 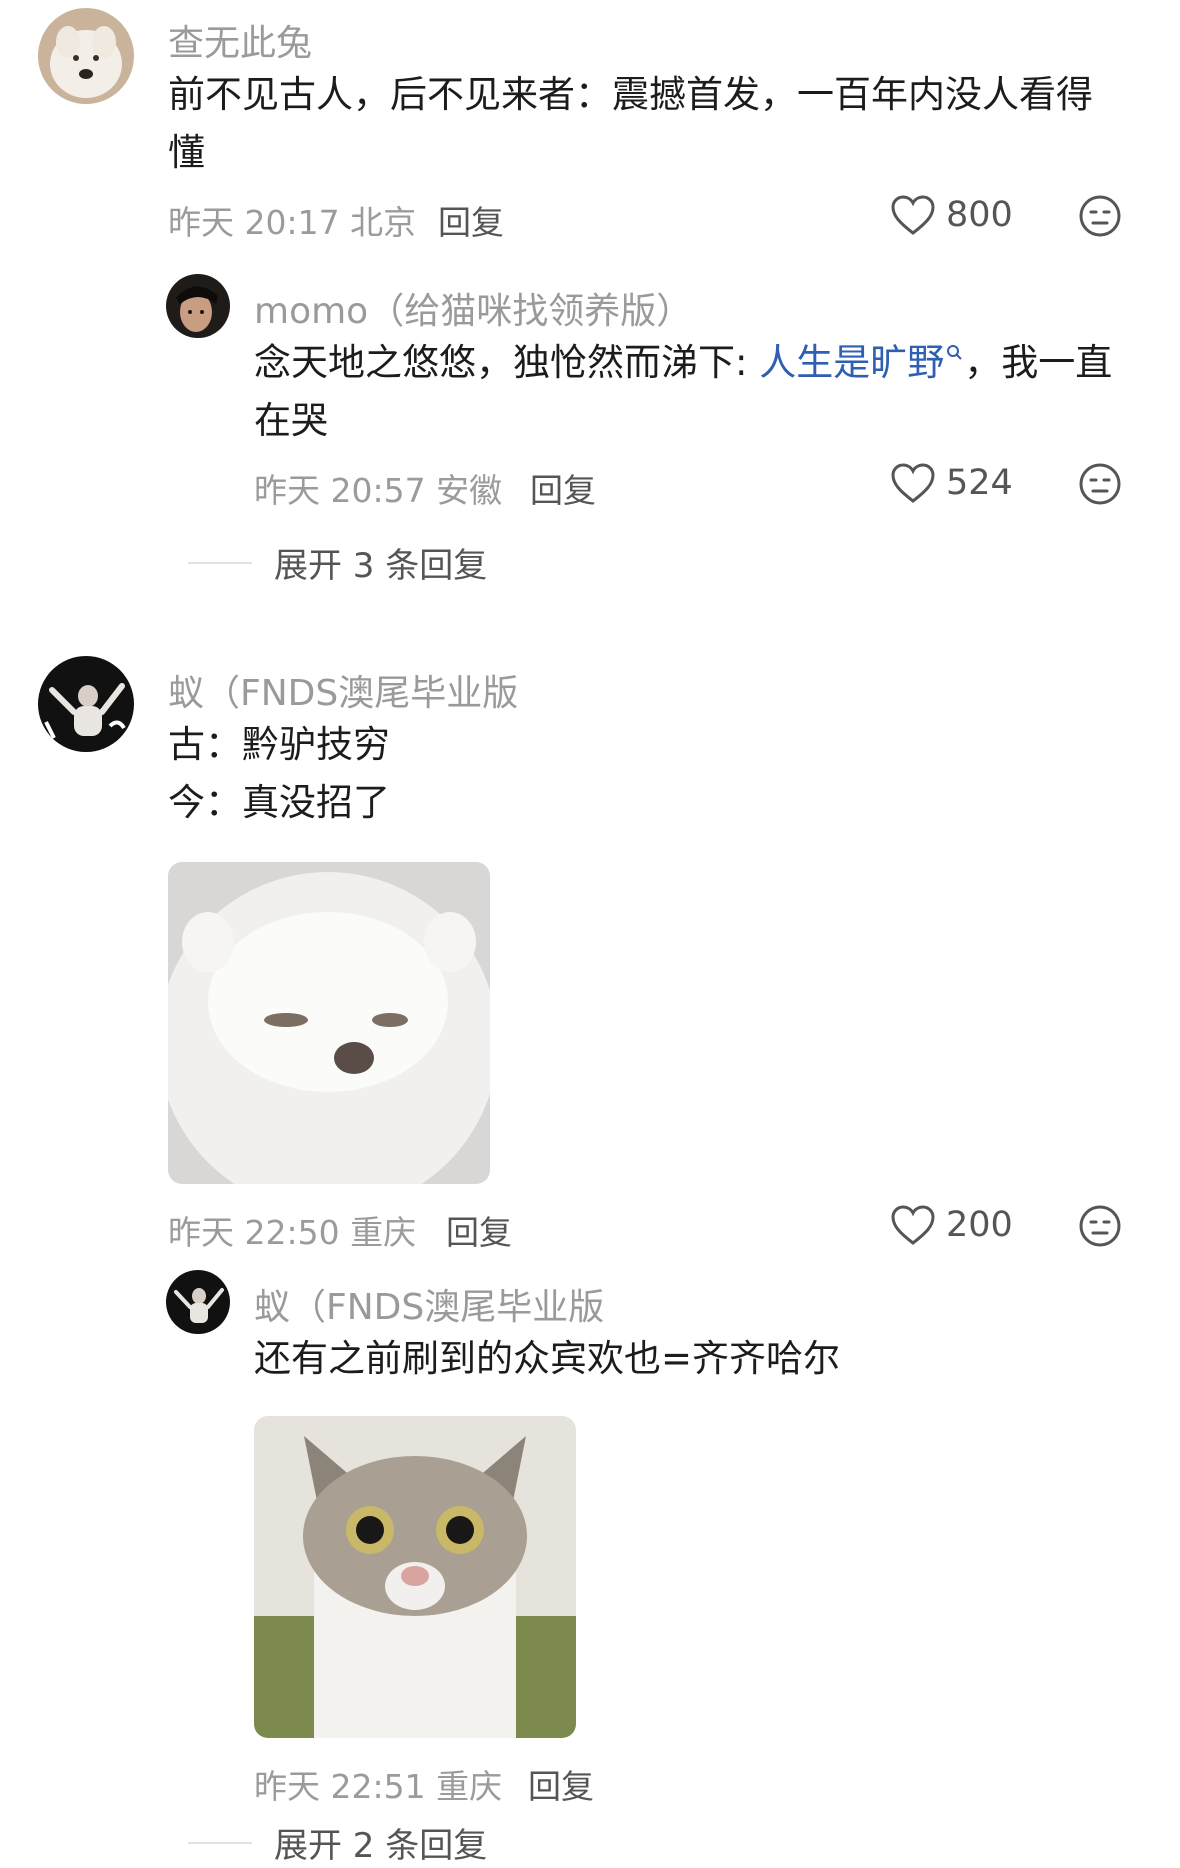 What do you see at coordinates (979, 215) in the screenshot?
I see `like-count: 800` at bounding box center [979, 215].